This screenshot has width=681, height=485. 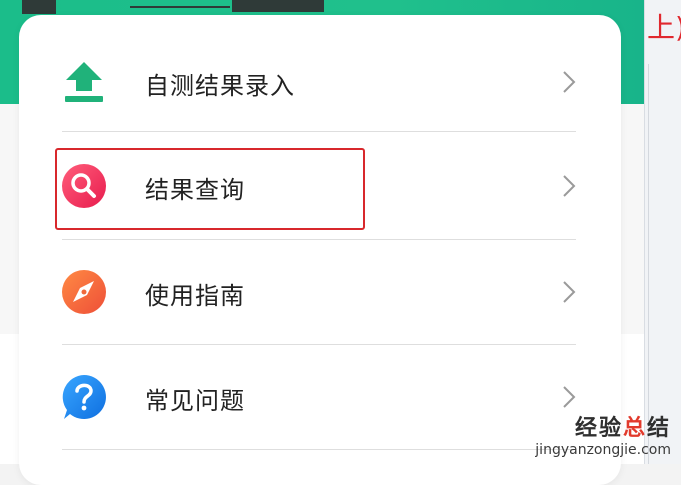 I want to click on watermark-title: 经验总结, so click(x=622, y=428).